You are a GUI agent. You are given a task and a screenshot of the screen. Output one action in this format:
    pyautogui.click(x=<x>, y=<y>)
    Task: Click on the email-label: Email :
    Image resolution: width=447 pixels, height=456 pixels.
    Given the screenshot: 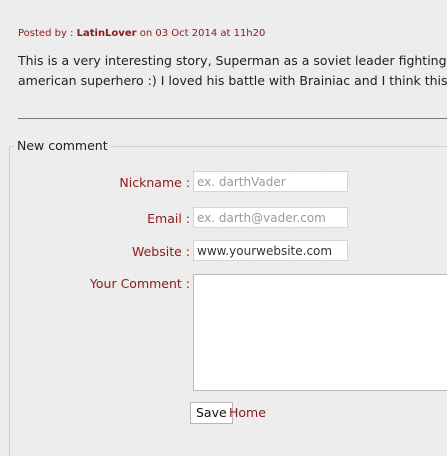 What is the action you would take?
    pyautogui.click(x=168, y=218)
    